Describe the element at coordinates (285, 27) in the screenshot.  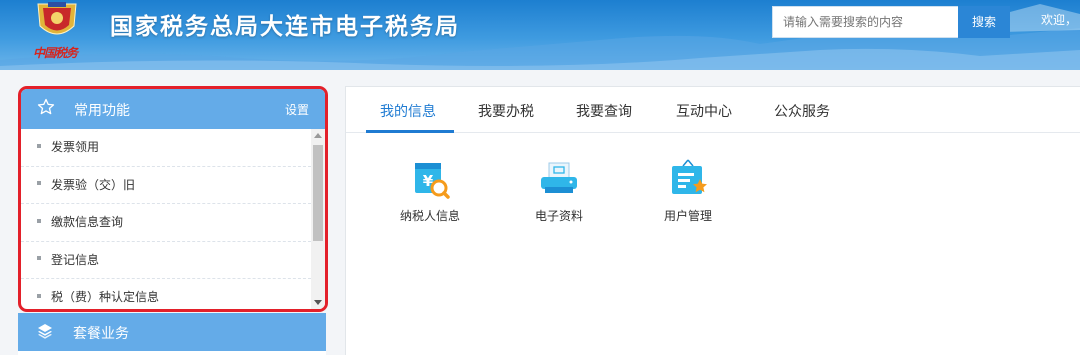
I see `site-title: 国家税务总局大连市电子税务局` at that location.